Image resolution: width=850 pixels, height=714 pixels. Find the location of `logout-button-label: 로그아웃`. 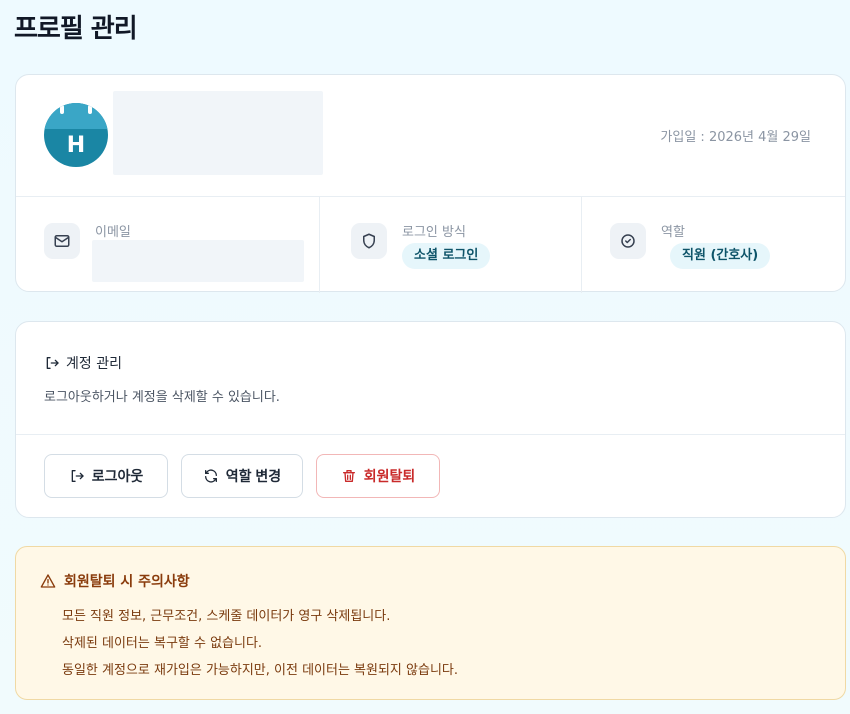

logout-button-label: 로그아웃 is located at coordinates (117, 476).